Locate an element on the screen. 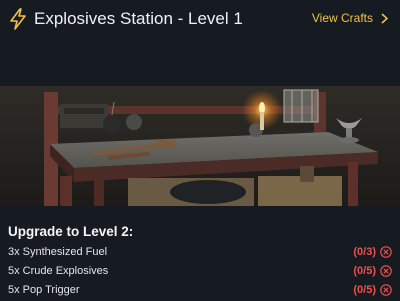 This screenshot has height=301, width=400. lightning-bolt-icon is located at coordinates (18, 19).